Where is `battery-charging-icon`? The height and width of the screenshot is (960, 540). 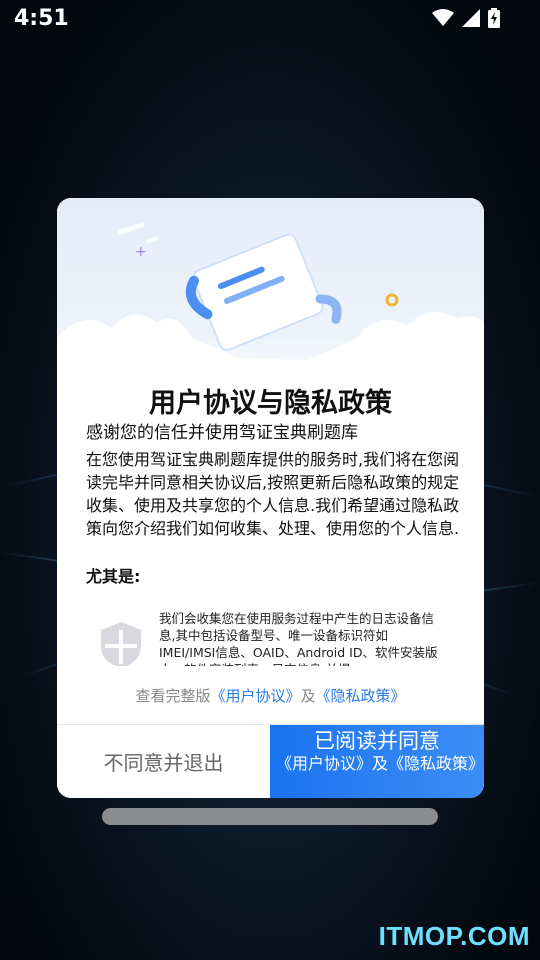 battery-charging-icon is located at coordinates (494, 20).